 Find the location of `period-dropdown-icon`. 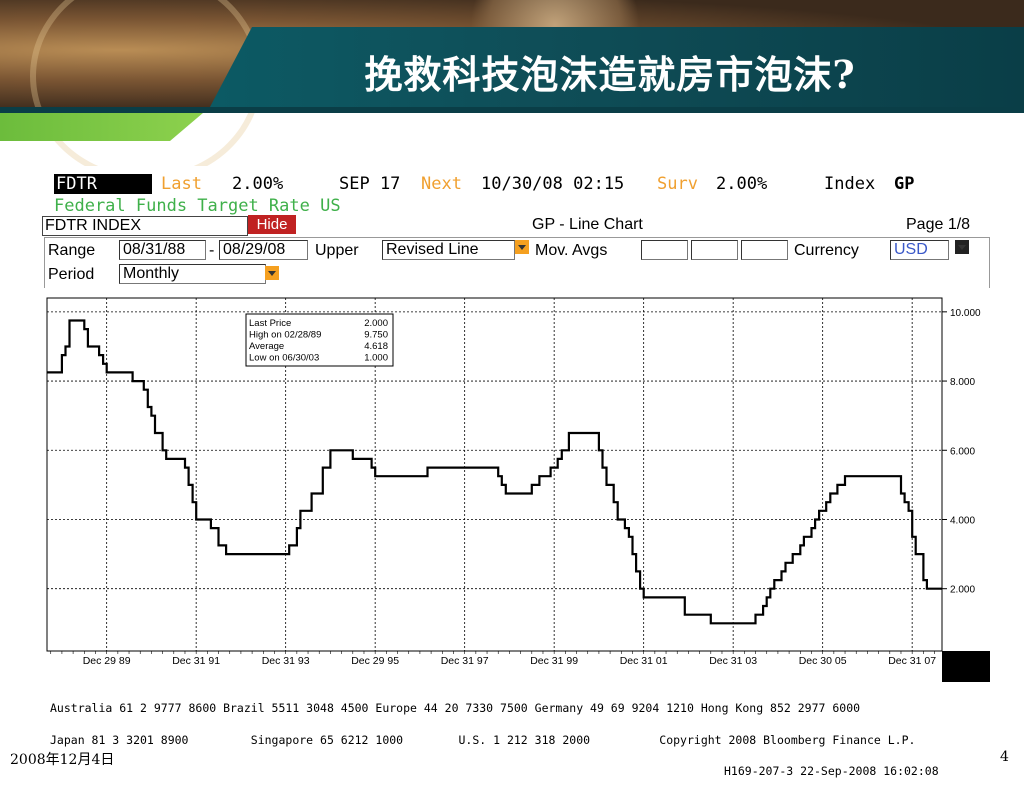

period-dropdown-icon is located at coordinates (272, 273).